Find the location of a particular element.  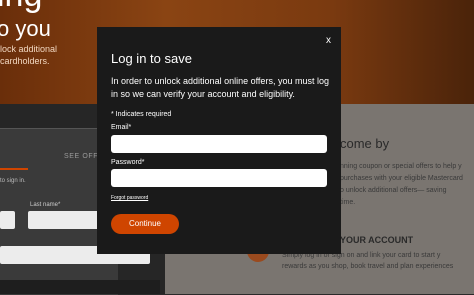

required-note: * Indicates required is located at coordinates (141, 114).